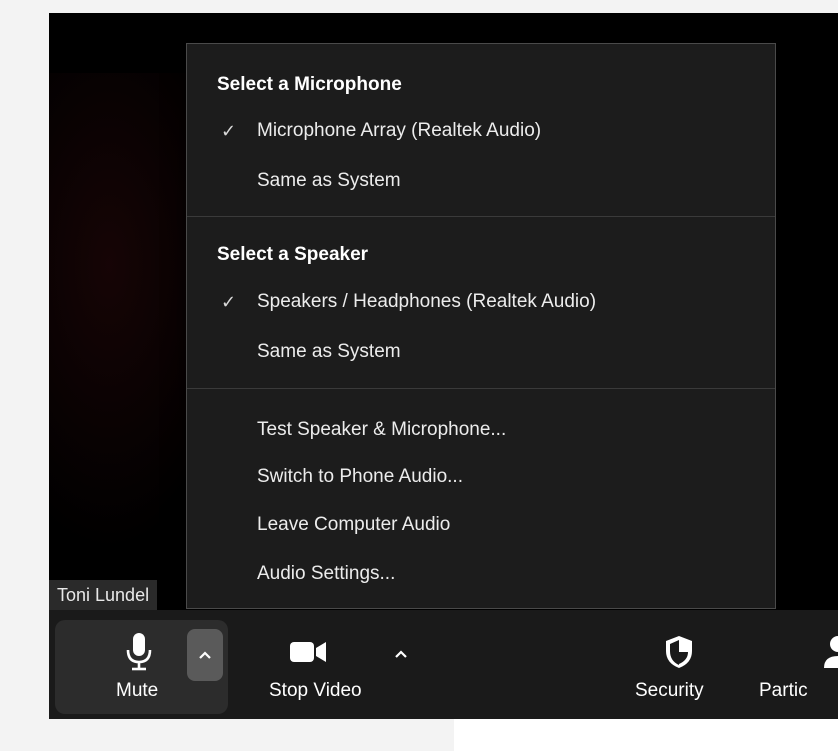 The height and width of the screenshot is (751, 838). Describe the element at coordinates (679, 652) in the screenshot. I see `shield-icon` at that location.